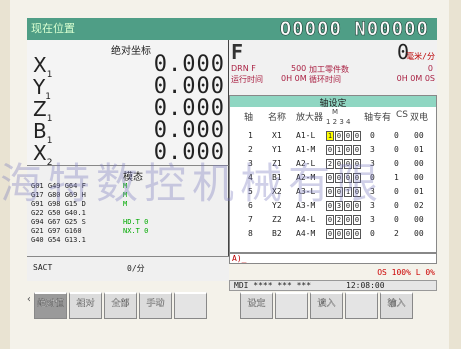  Describe the element at coordinates (43, 267) in the screenshot. I see `sact-label: SACT` at that location.